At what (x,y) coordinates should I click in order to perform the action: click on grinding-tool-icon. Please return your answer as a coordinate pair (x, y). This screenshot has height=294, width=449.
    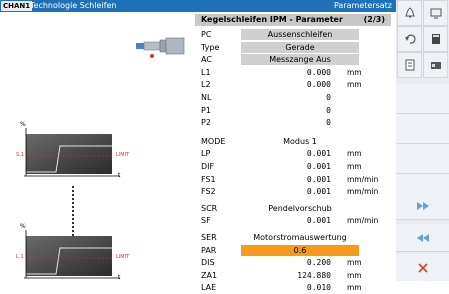
    Looking at the image, I should click on (160, 47).